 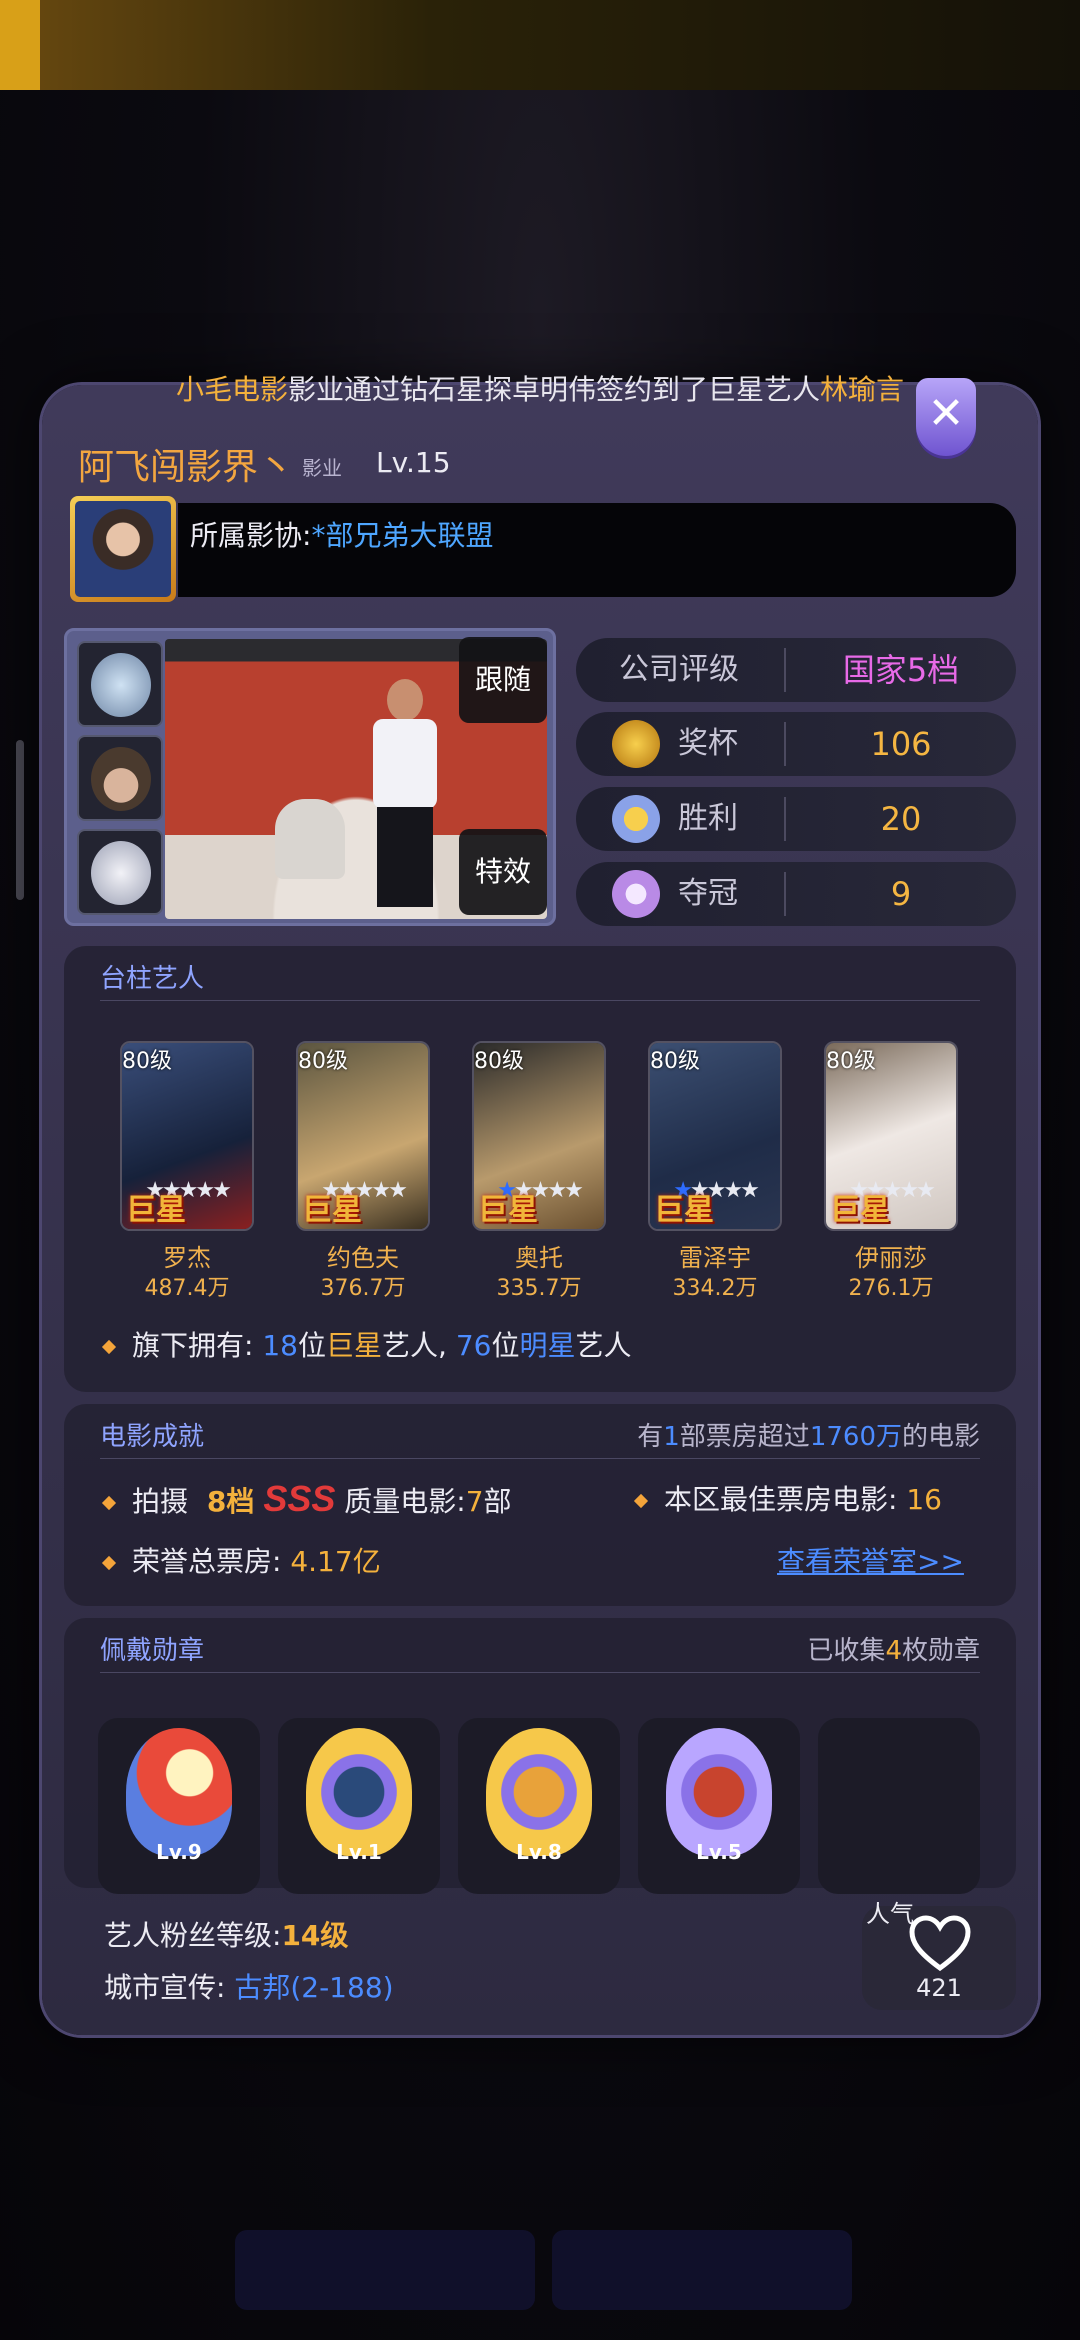 I want to click on total-box-office: 荣誉总票房: 4.17亿, so click(x=241, y=1560).